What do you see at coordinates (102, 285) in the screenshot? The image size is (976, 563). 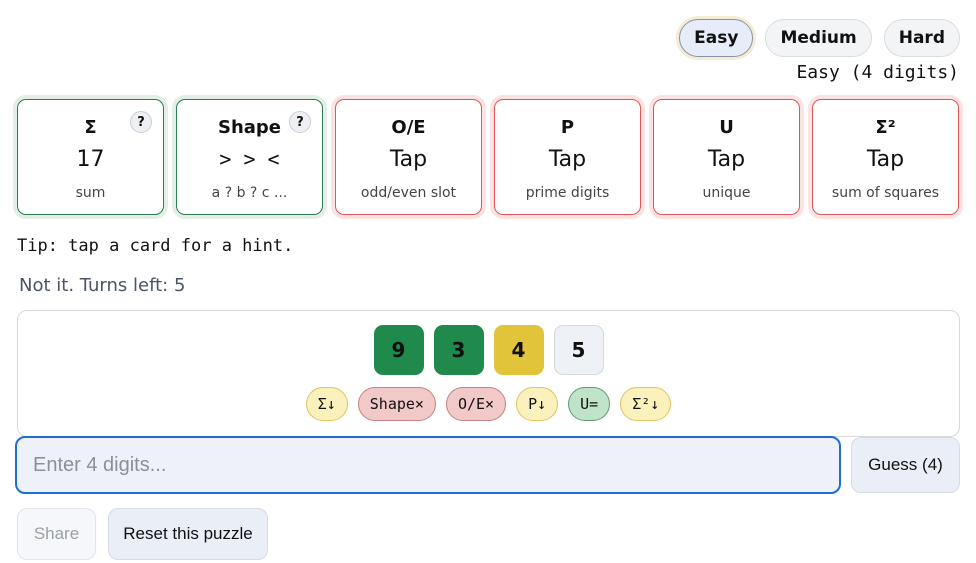 I see `status-text: Not it. Turns left: 5` at bounding box center [102, 285].